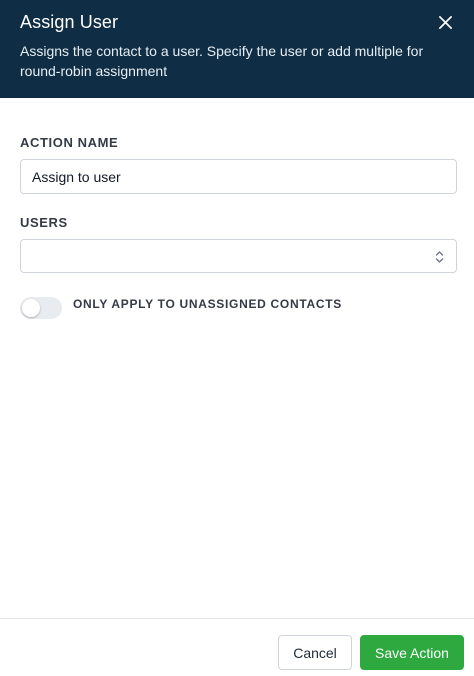 Image resolution: width=474 pixels, height=676 pixels. I want to click on panel-footer: Cancel Save Action, so click(237, 647).